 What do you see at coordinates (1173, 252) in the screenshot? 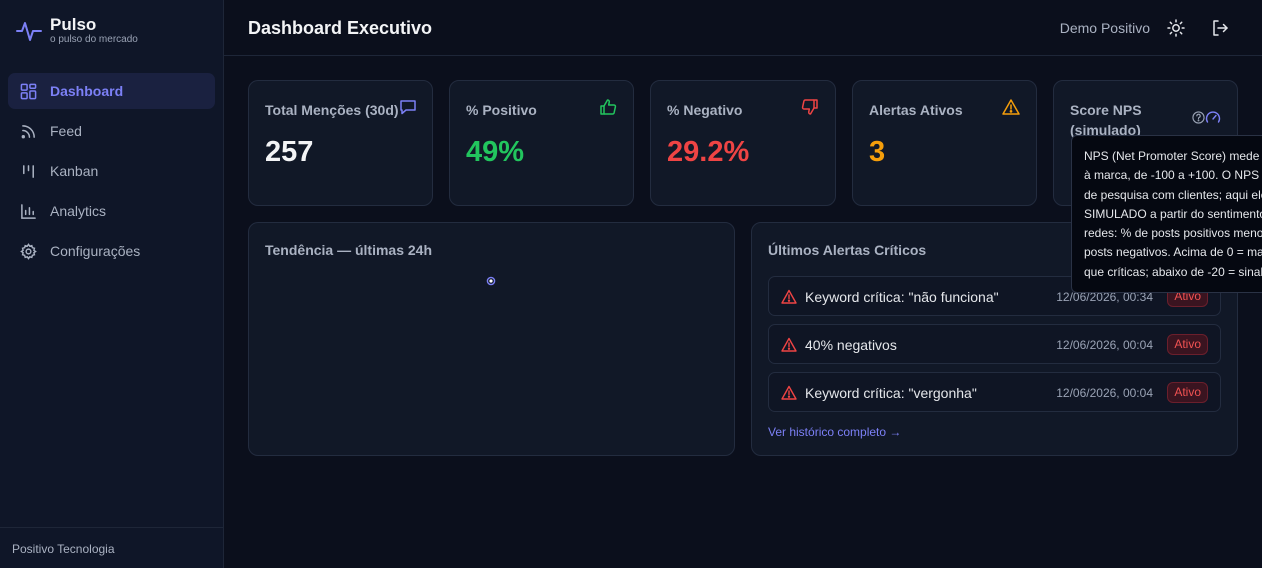
I see `tooltip-line: posts negativos. Acima de 0 = mai` at bounding box center [1173, 252].